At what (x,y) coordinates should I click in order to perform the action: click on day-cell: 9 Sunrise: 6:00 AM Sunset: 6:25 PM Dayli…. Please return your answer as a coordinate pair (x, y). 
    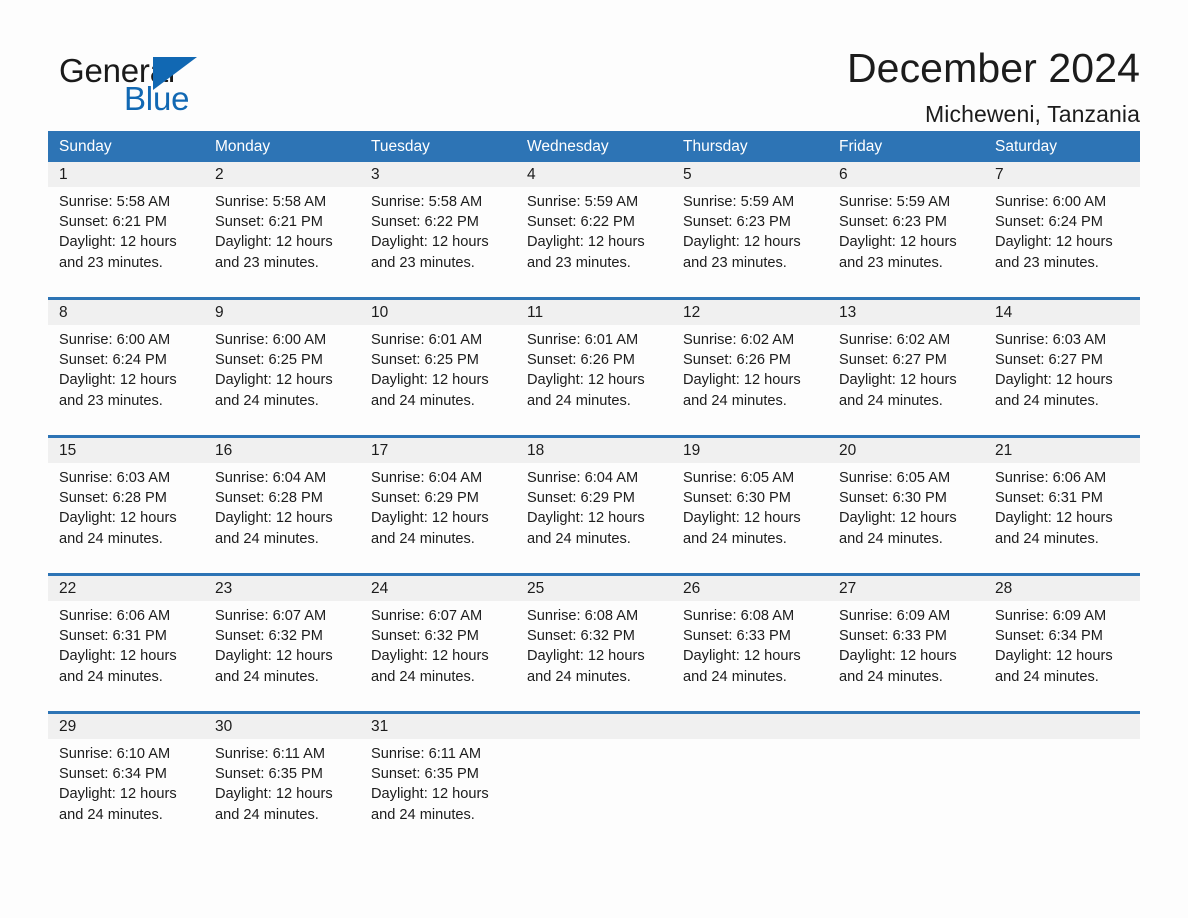
    Looking at the image, I should click on (282, 366).